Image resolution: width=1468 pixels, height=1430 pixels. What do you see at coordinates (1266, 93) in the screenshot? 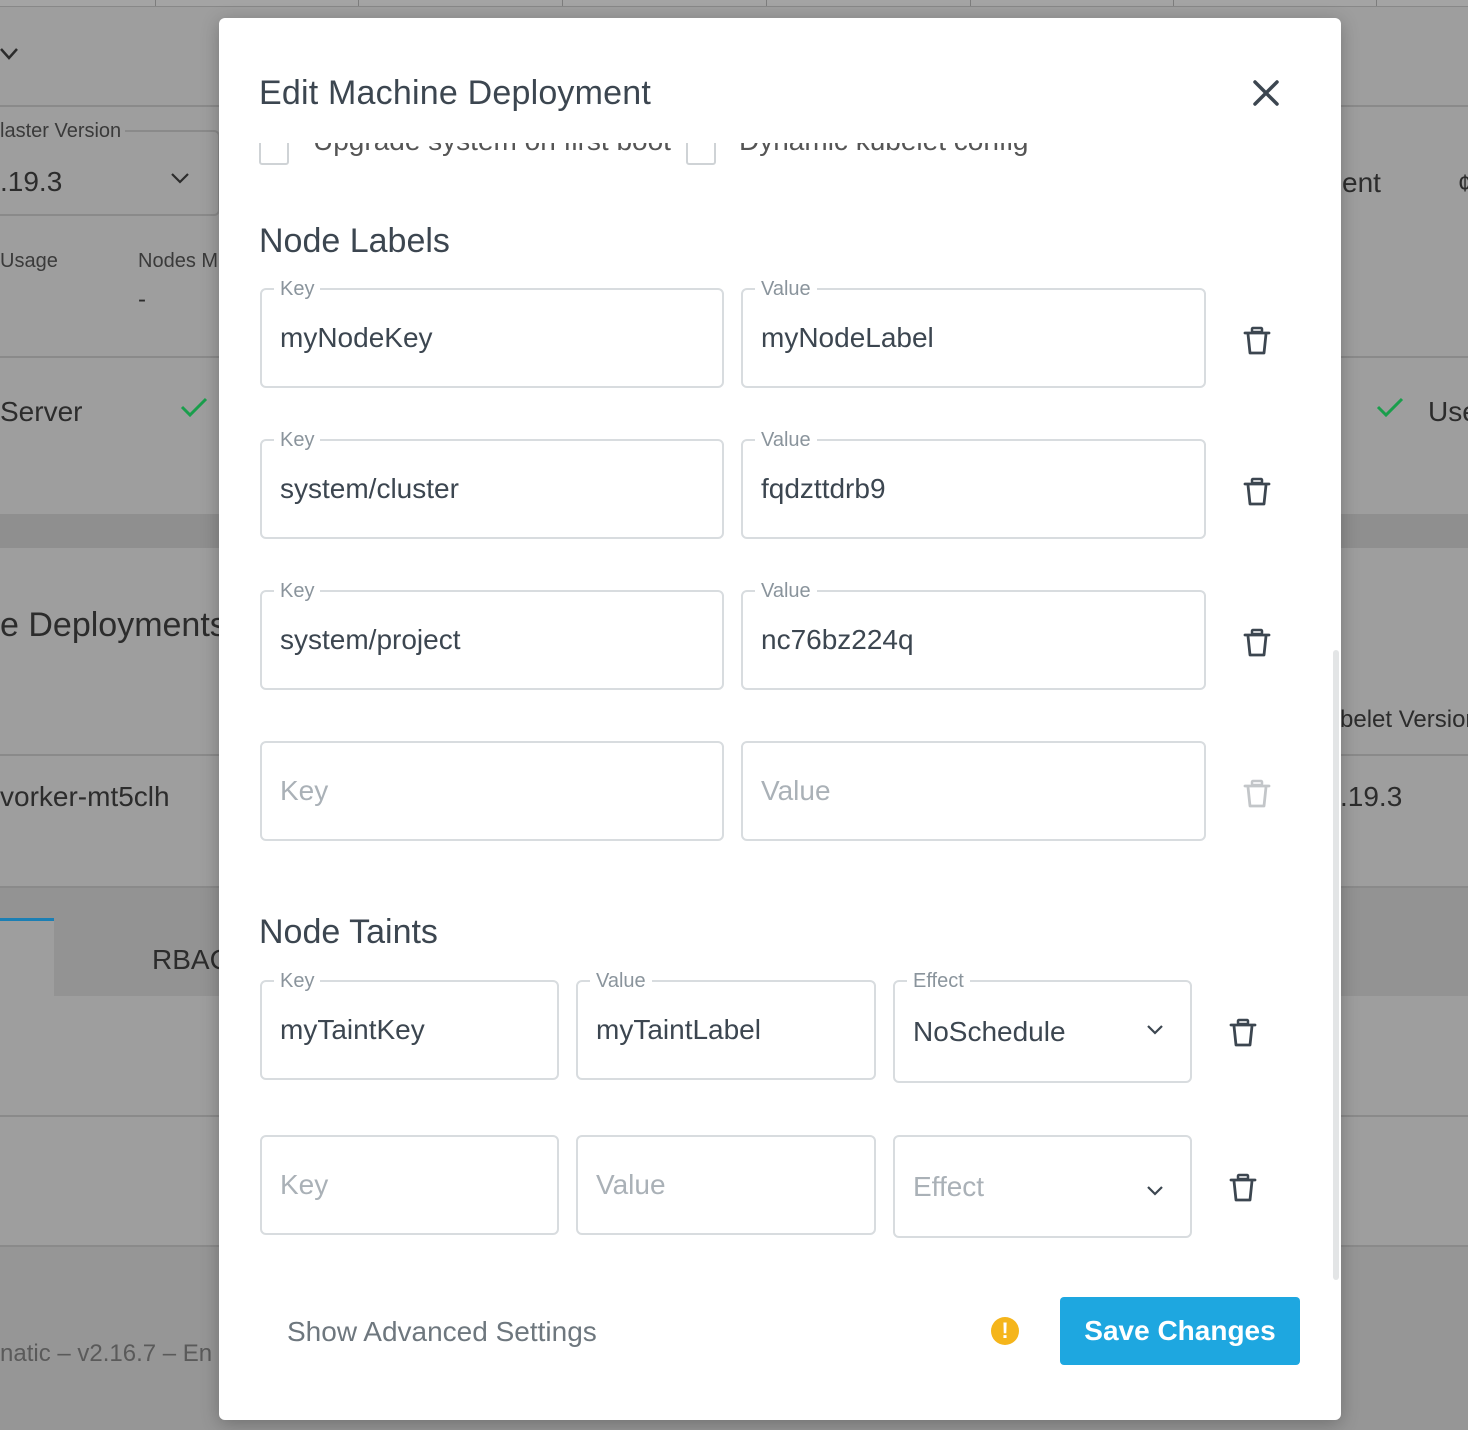
I see `close-icon` at bounding box center [1266, 93].